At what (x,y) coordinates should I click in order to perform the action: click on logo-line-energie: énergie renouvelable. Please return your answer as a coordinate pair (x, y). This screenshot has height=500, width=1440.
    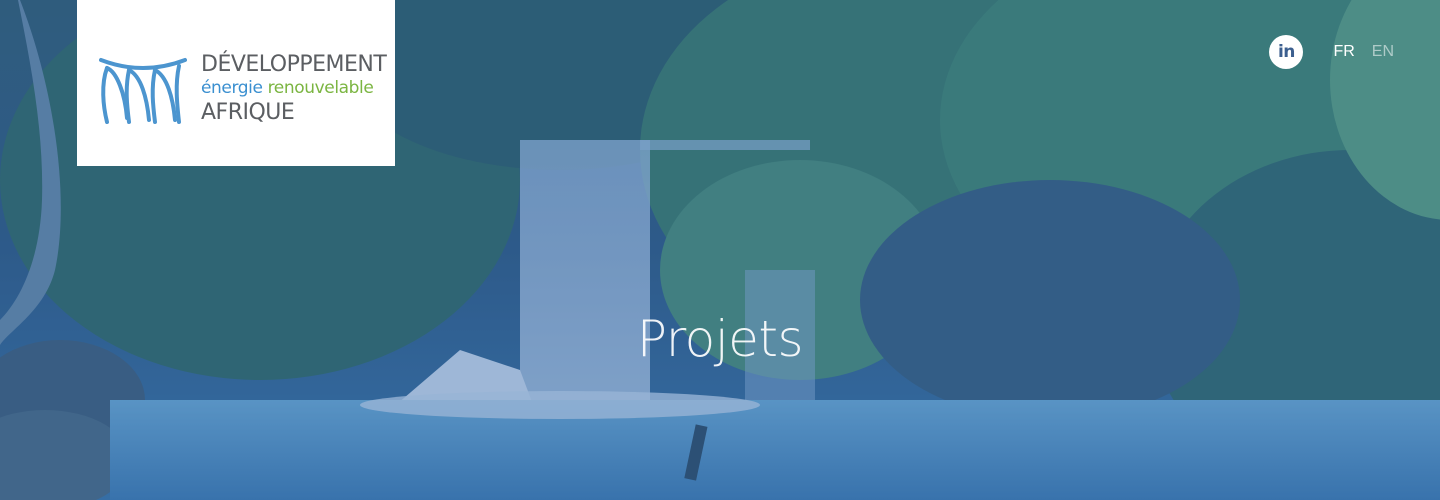
    Looking at the image, I should click on (293, 91).